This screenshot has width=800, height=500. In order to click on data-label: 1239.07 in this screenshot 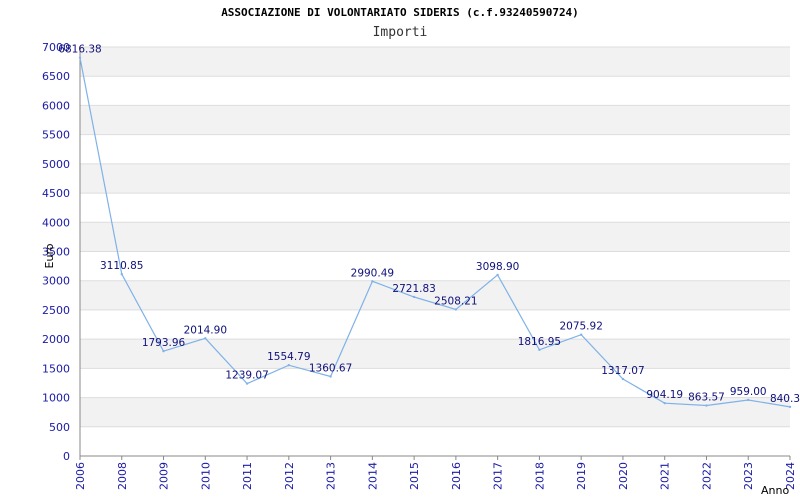, I will do `click(246, 376)`.